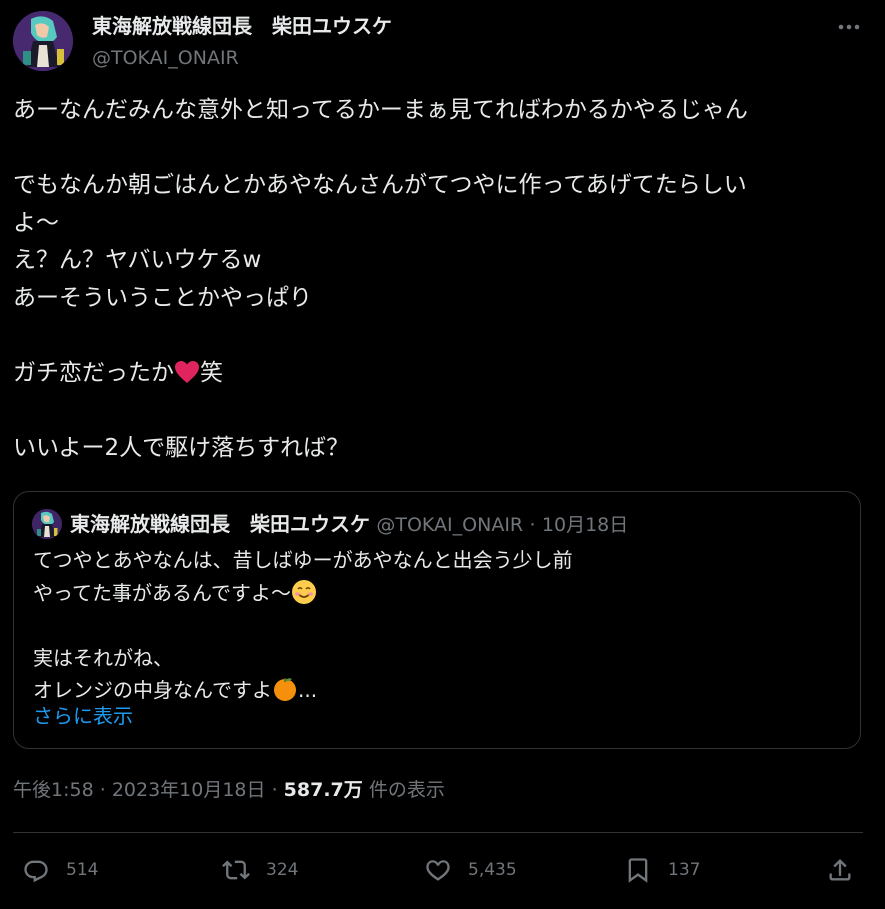 The height and width of the screenshot is (909, 885). Describe the element at coordinates (162, 297) in the screenshot. I see `tweet-line: あーそういうことかやっぱり` at that location.